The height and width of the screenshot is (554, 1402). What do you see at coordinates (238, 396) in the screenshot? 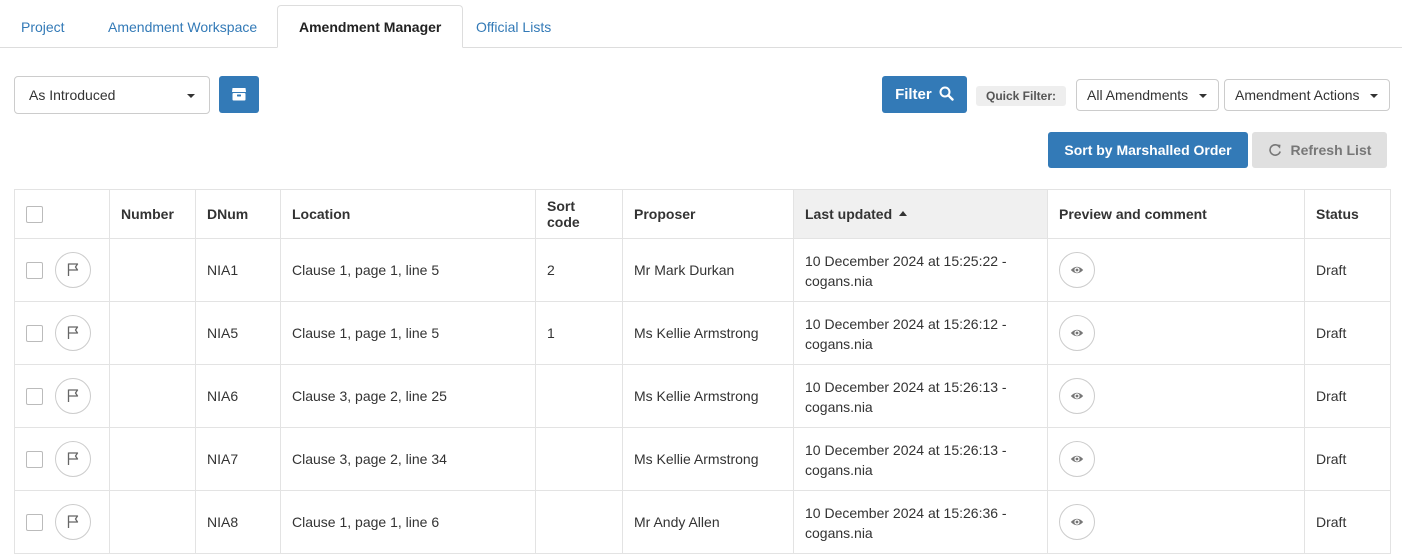
I see `row-dnum: NIA6` at bounding box center [238, 396].